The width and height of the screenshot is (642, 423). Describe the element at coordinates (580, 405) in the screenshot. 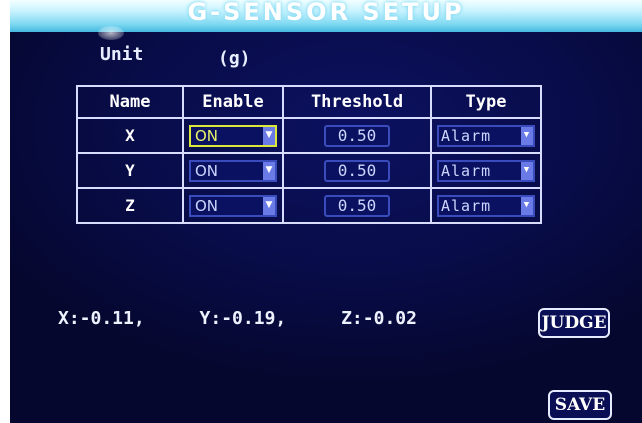

I see `save-button: SAVE` at that location.